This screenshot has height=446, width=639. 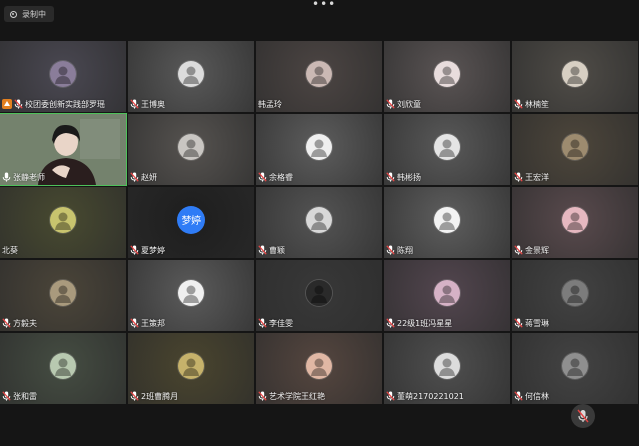 I want to click on participant-tile: 王宏洋, so click(x=575, y=149).